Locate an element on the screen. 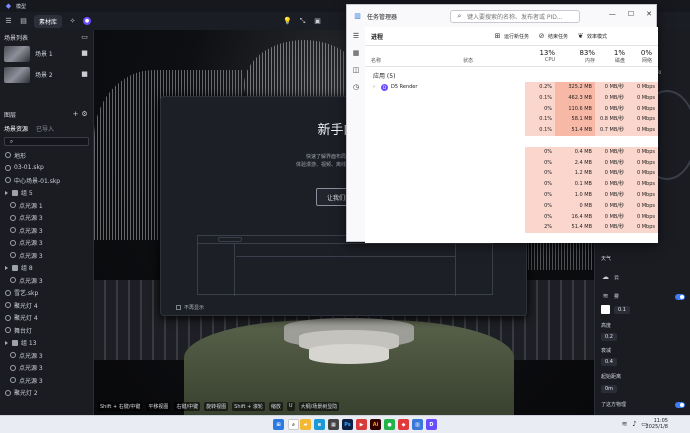 This screenshot has height=433, width=690. wifi-icon: ≋ is located at coordinates (624, 424).